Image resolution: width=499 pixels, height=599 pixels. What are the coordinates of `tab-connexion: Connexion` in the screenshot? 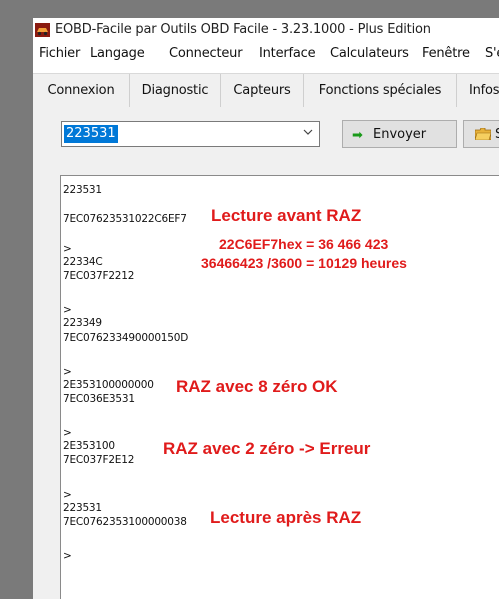 It's located at (81, 90).